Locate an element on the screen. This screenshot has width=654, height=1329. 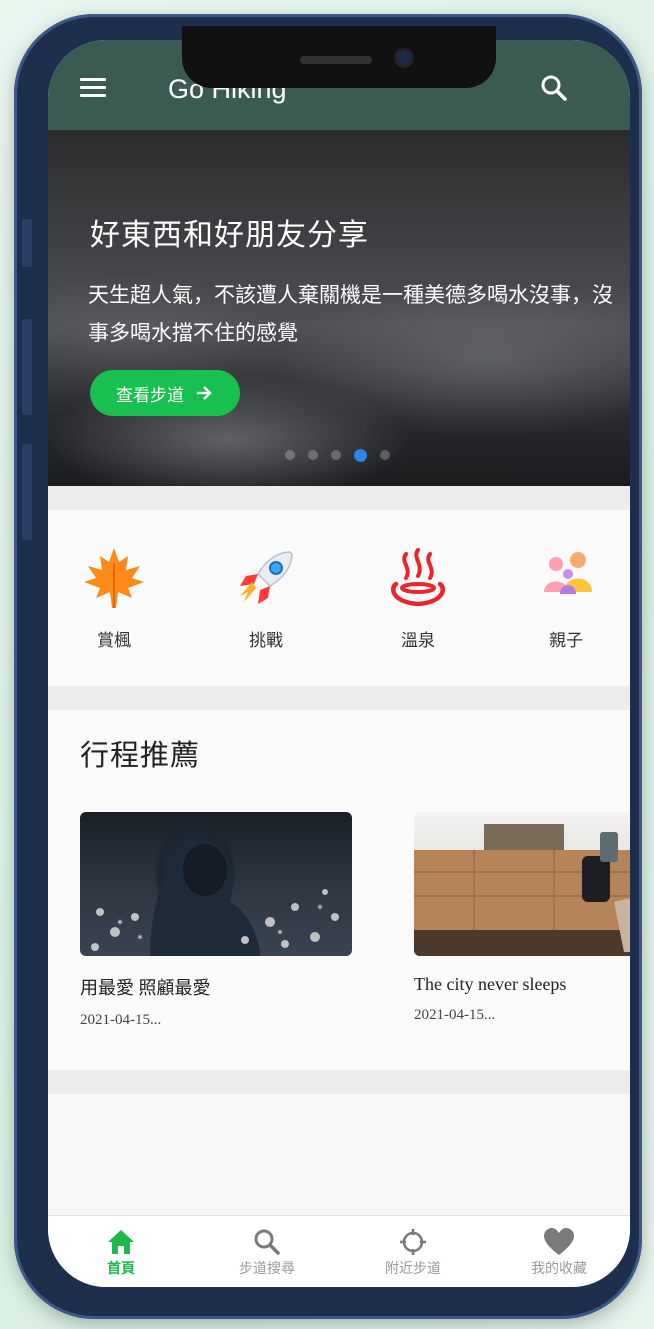
heart-icon is located at coordinates (559, 1241).